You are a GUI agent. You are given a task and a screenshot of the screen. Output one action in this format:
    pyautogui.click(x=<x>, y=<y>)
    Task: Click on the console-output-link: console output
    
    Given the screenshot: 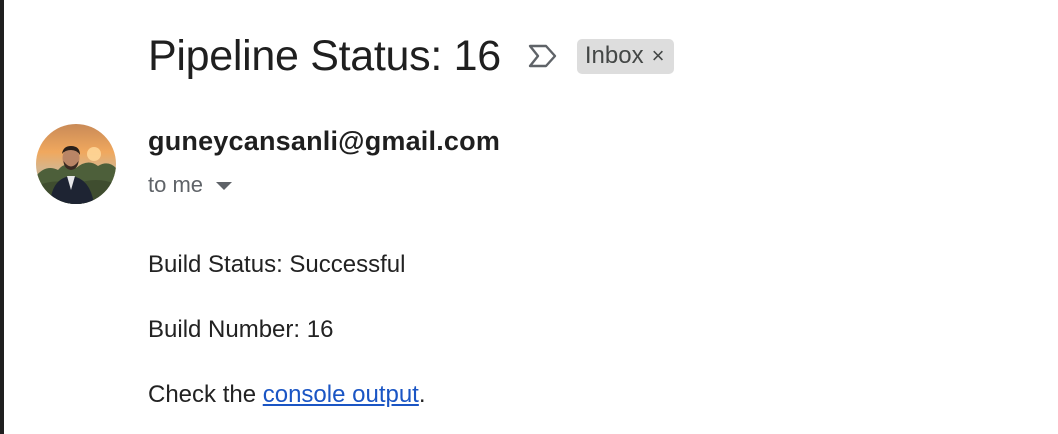 What is the action you would take?
    pyautogui.click(x=341, y=394)
    